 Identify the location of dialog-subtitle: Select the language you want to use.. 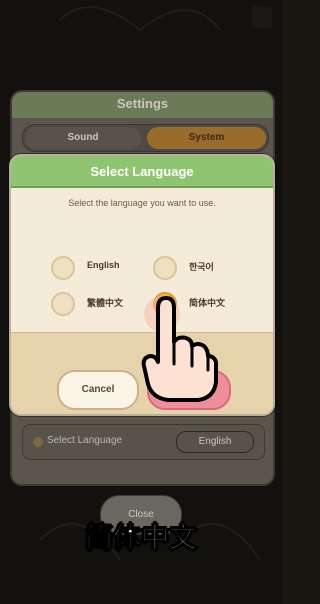
(142, 203).